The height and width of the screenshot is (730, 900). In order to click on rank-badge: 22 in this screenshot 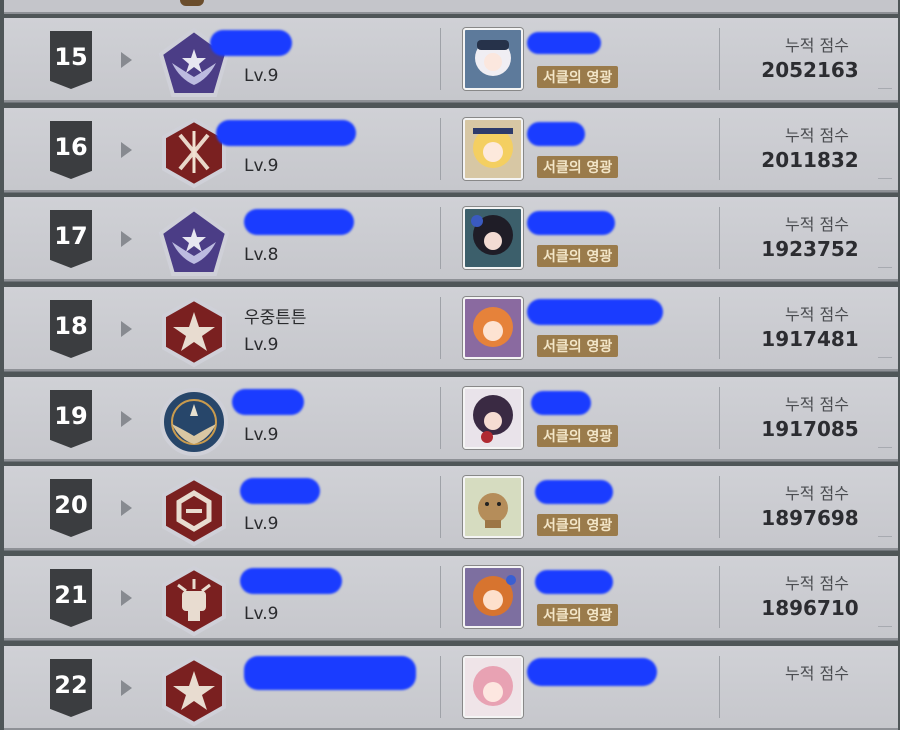, I will do `click(71, 688)`.